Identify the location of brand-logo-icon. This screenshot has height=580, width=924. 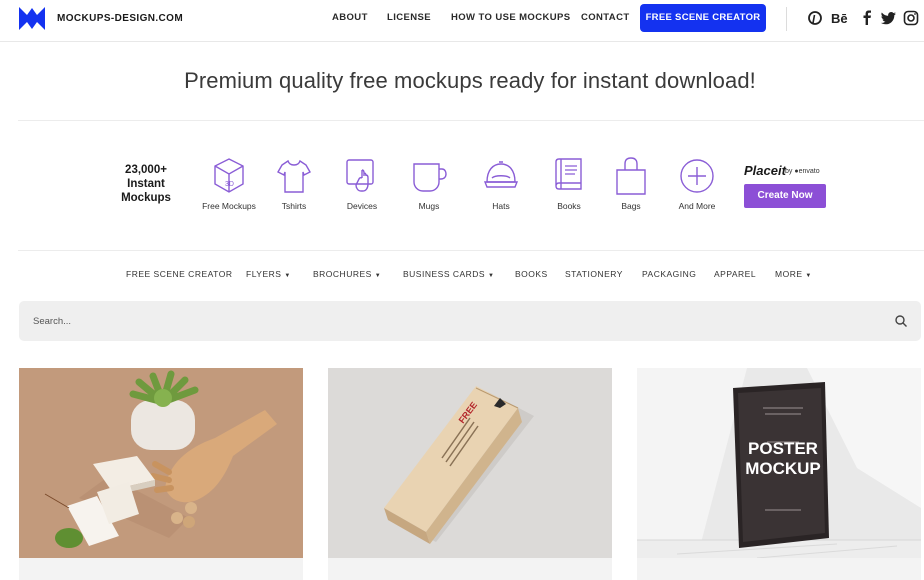
(32, 18).